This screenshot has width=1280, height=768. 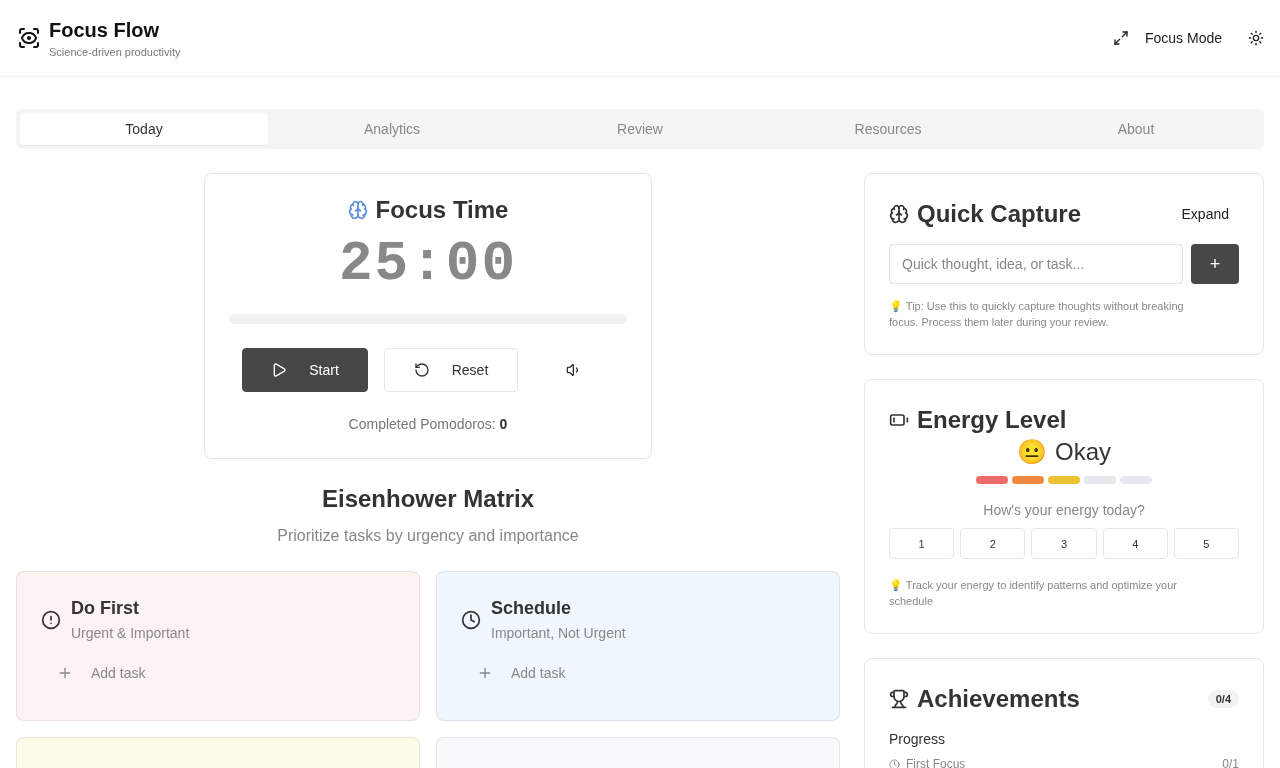 I want to click on alert-icon, so click(x=51, y=619).